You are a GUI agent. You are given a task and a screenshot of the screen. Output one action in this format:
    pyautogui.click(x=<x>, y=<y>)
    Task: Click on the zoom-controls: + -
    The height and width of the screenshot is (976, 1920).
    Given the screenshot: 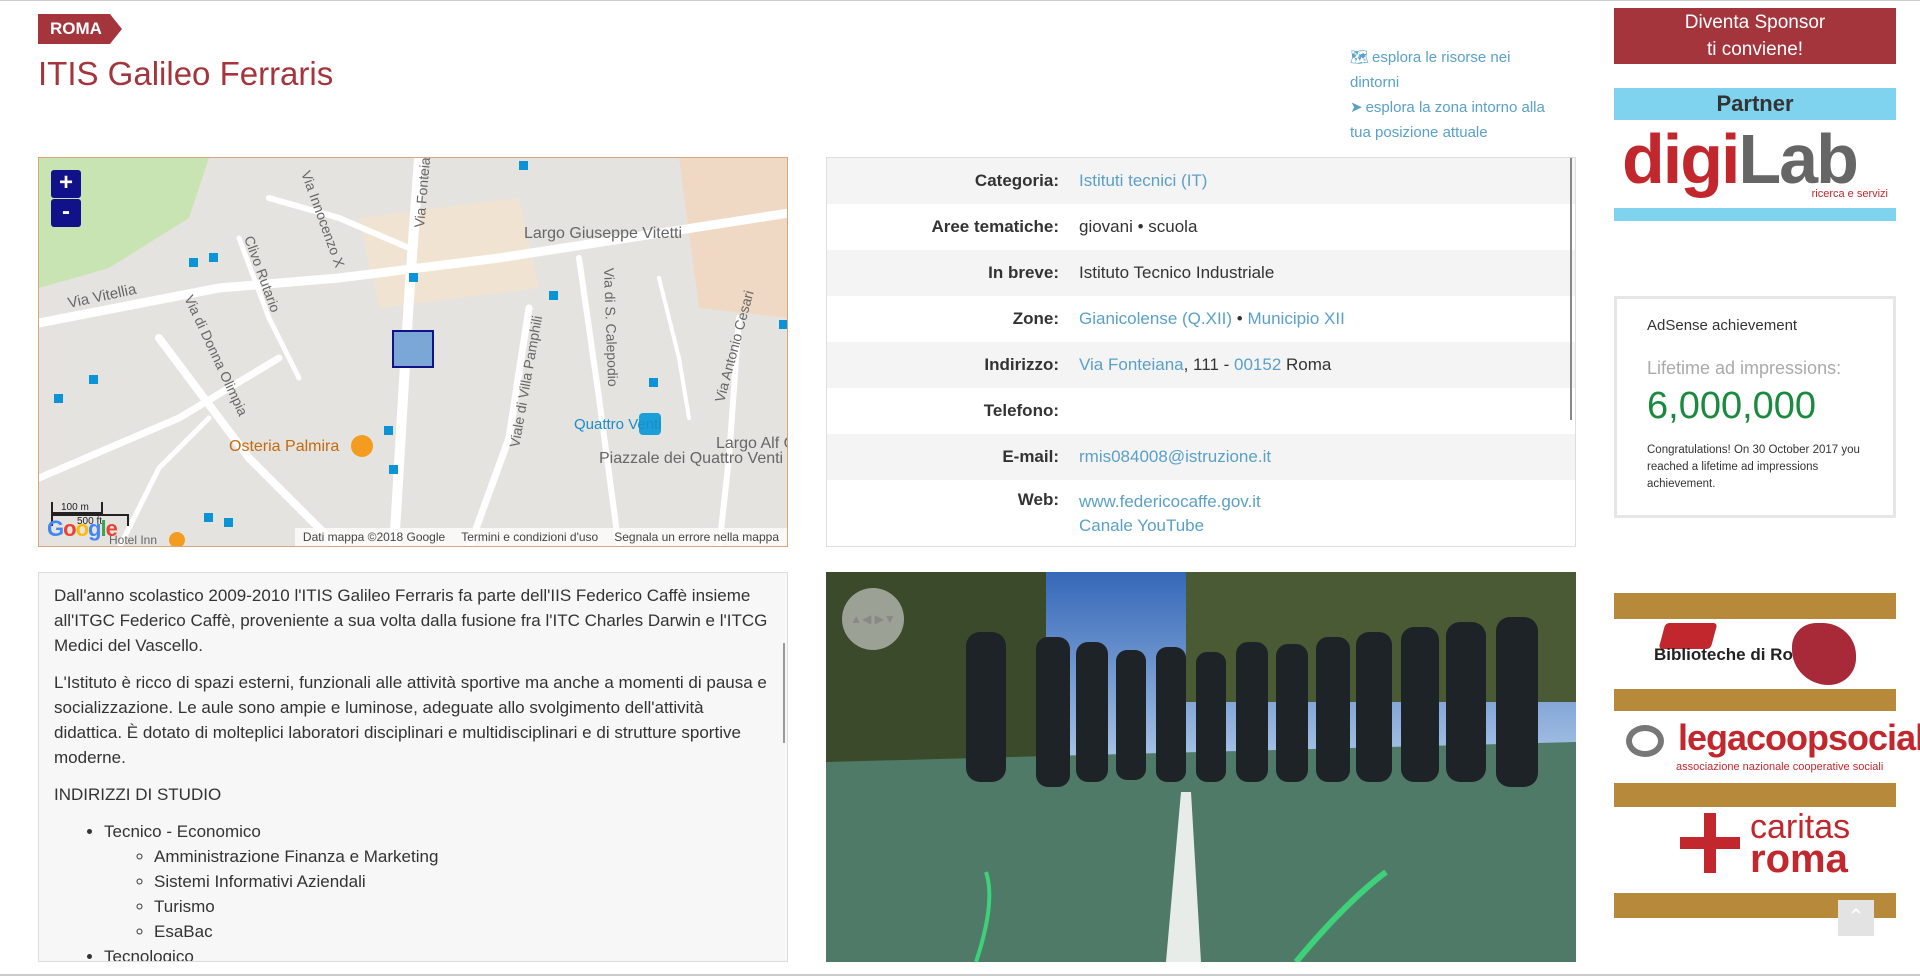 What is the action you would take?
    pyautogui.click(x=66, y=199)
    